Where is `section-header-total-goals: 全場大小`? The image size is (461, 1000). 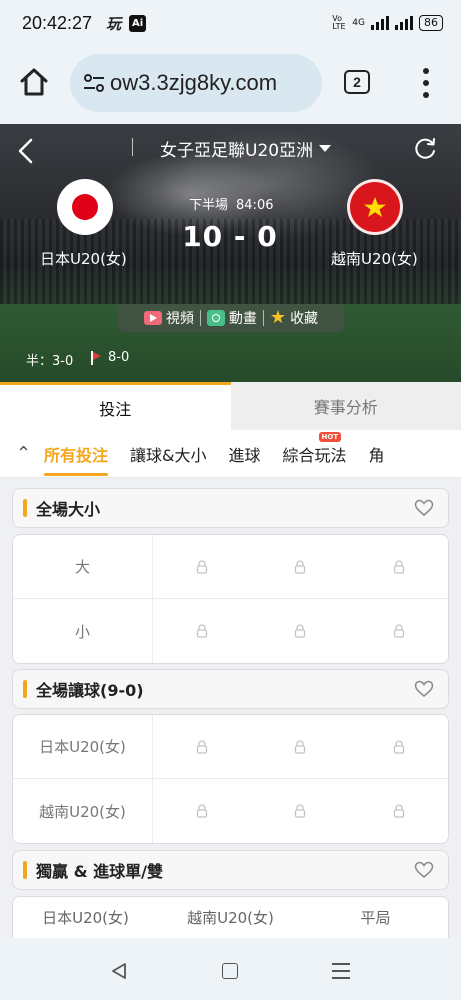
section-header-total-goals: 全場大小 is located at coordinates (230, 508).